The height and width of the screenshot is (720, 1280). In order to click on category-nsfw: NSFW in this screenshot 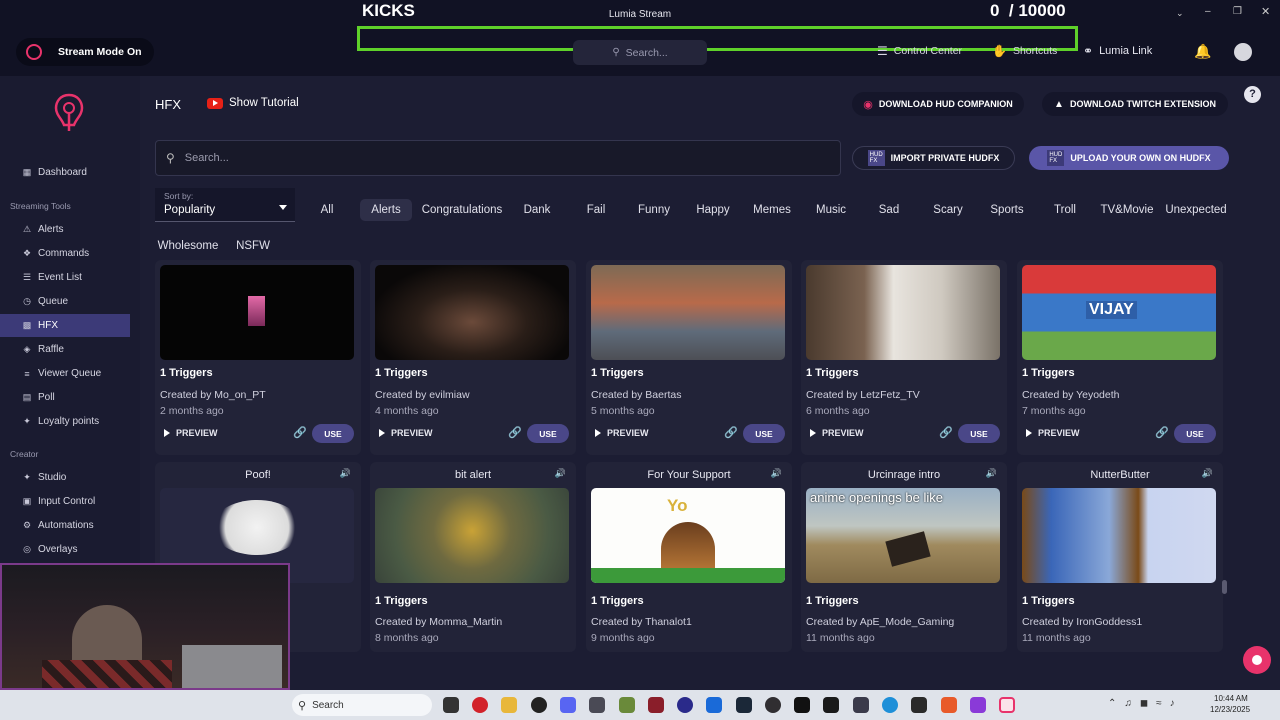, I will do `click(253, 246)`.